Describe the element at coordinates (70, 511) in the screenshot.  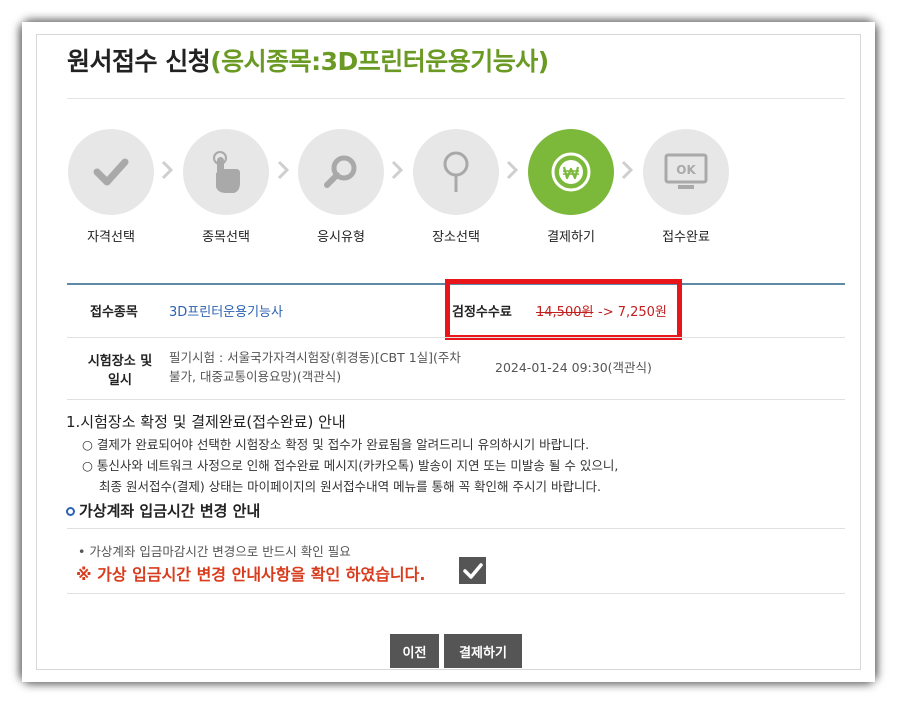
I see `circle-bullet-icon` at that location.